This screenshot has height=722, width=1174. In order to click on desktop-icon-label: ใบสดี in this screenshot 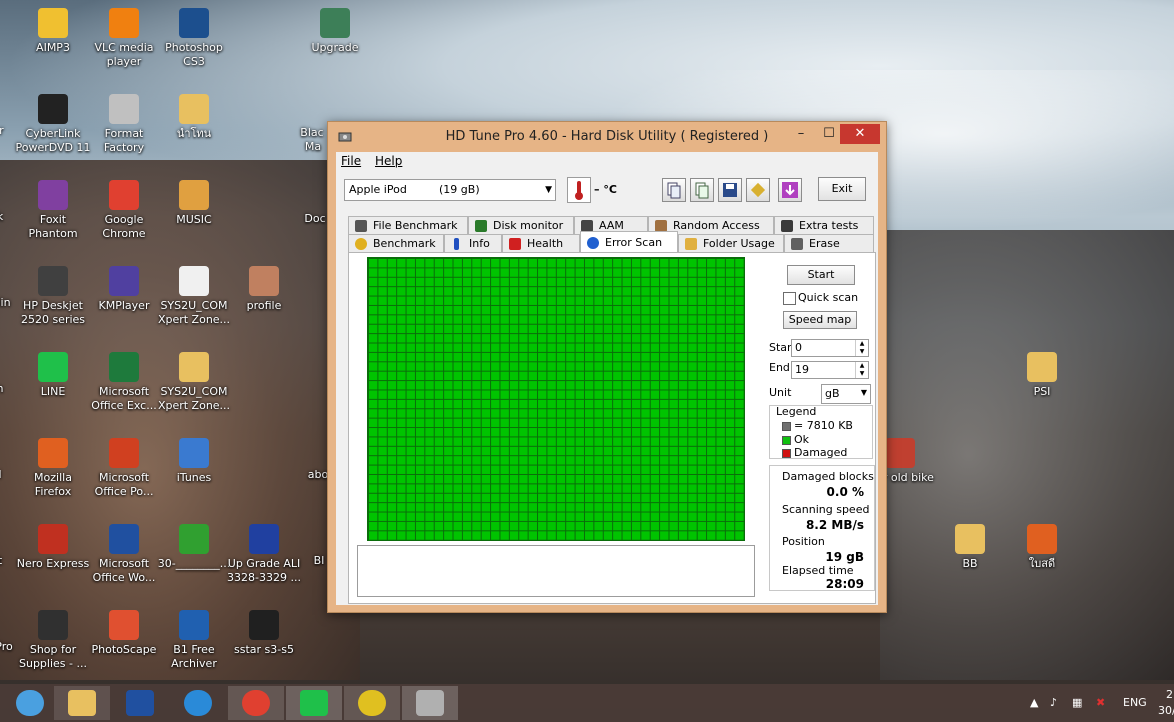, I will do `click(1042, 563)`.